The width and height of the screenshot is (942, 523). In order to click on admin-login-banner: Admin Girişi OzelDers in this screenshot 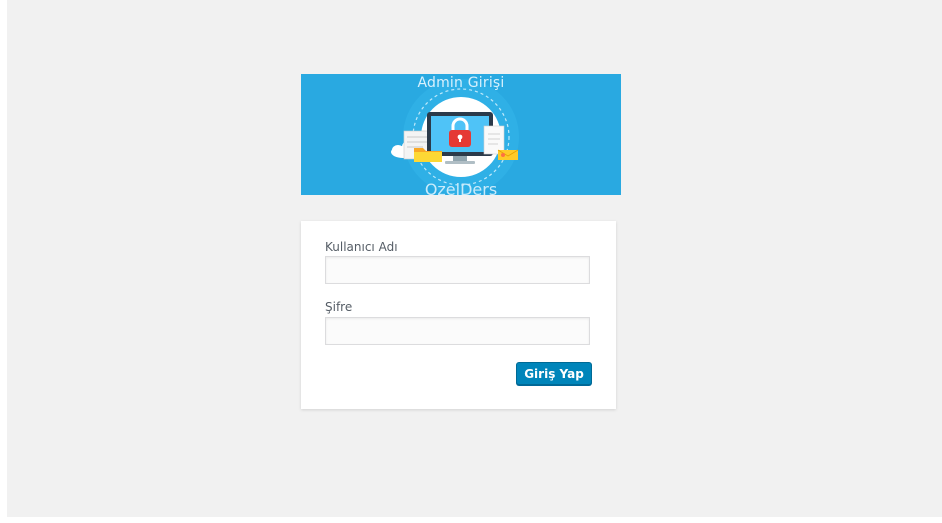, I will do `click(461, 134)`.